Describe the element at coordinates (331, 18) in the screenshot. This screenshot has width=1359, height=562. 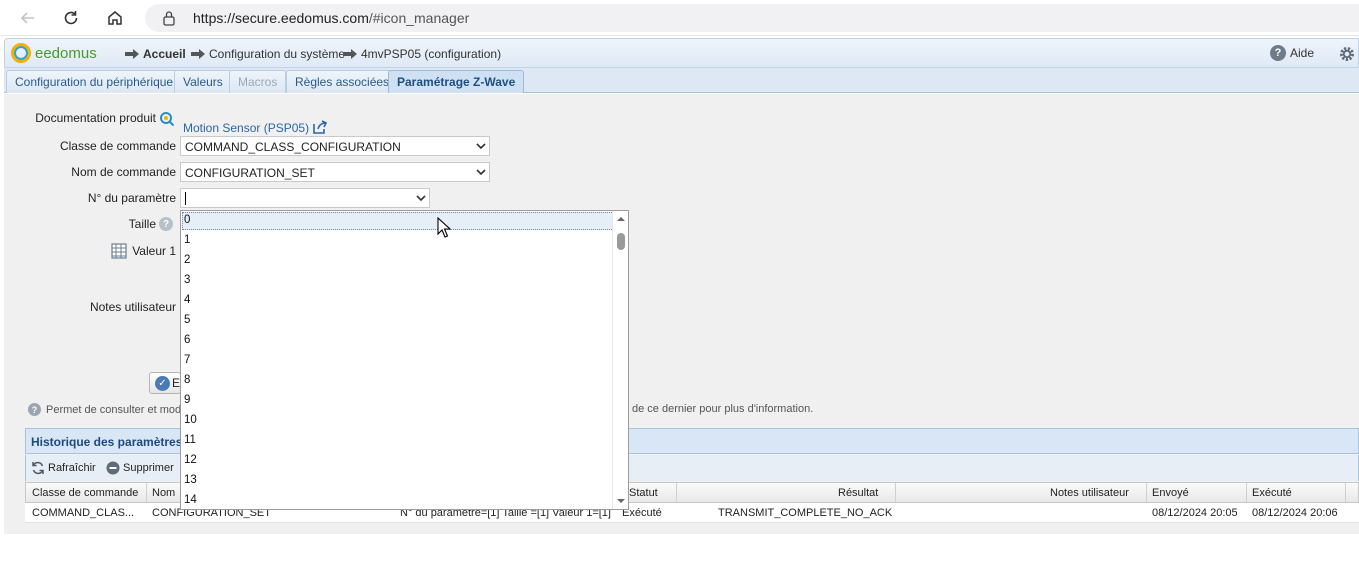
I see `url-text: https://secure.eedomus.com/#icon_manager` at that location.